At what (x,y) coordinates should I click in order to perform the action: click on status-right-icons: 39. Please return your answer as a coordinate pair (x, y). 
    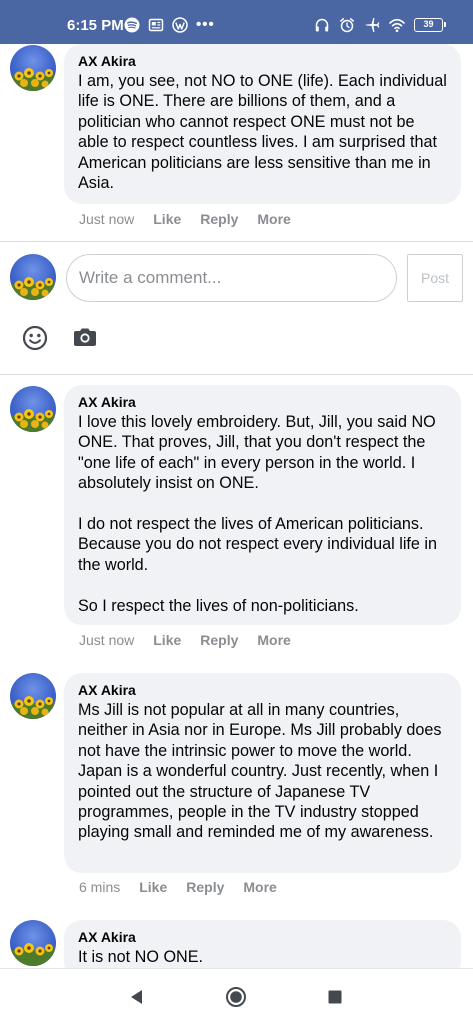
    Looking at the image, I should click on (380, 25).